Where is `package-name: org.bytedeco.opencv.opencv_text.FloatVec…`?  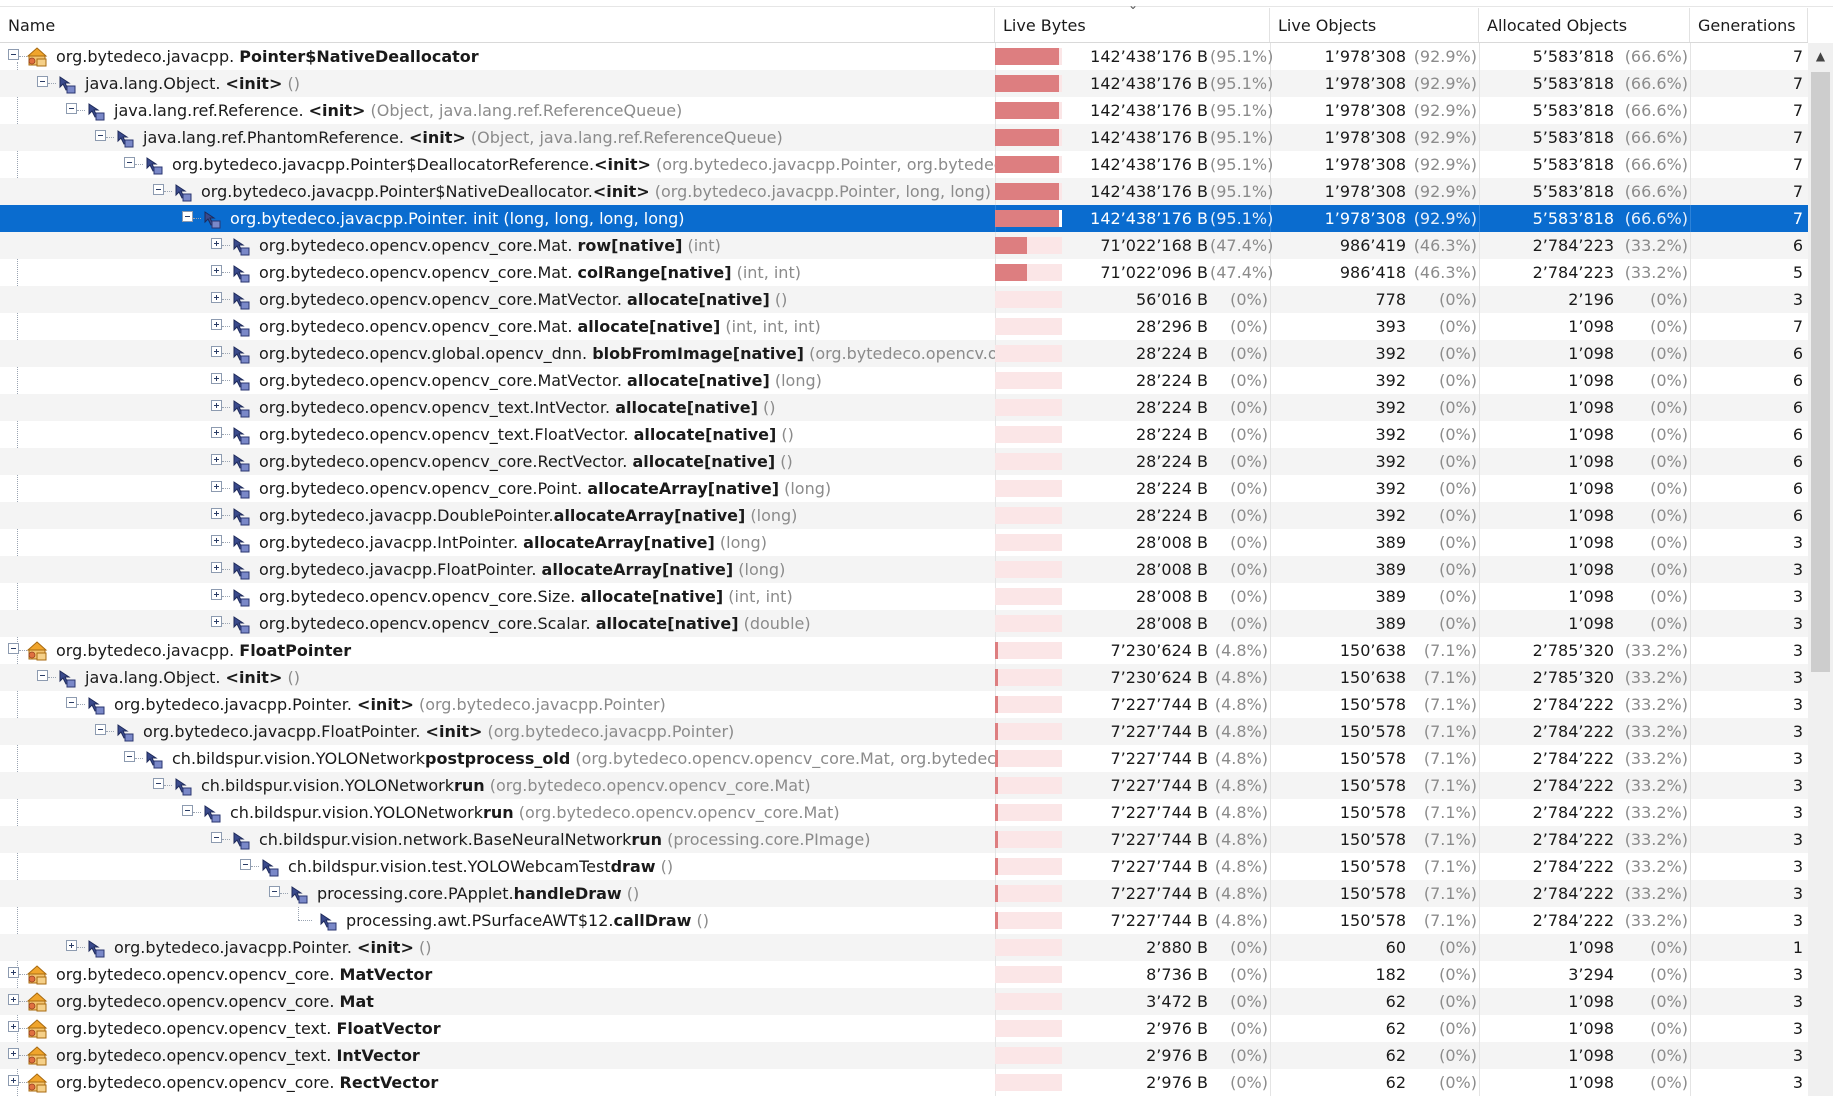
package-name: org.bytedeco.opencv.opencv_text.FloatVec… is located at coordinates (446, 434).